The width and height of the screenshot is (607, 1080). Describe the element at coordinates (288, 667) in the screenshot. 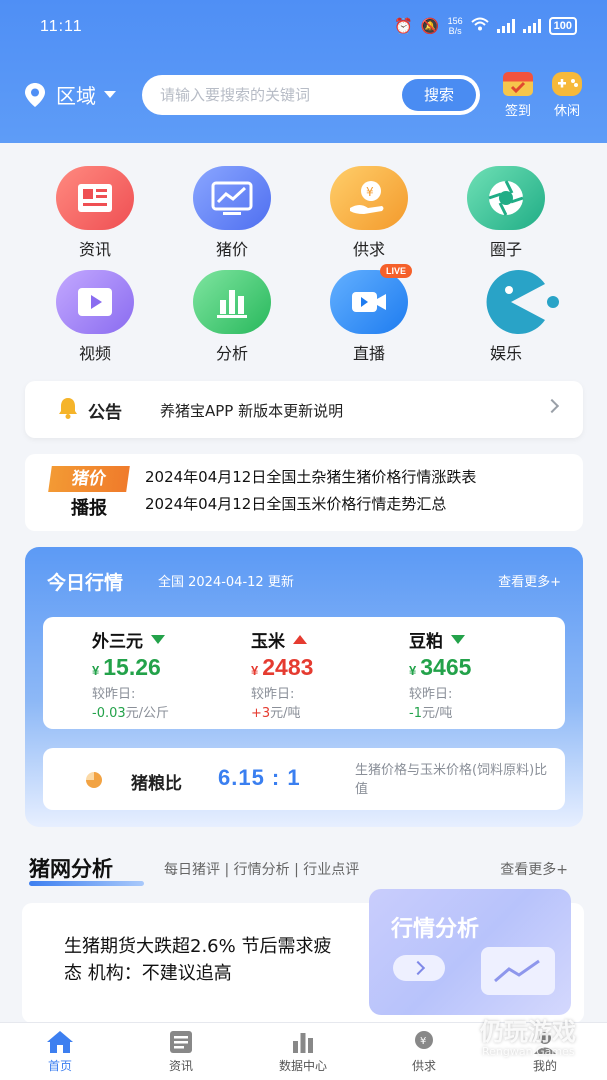

I see `price-value: 2483` at that location.